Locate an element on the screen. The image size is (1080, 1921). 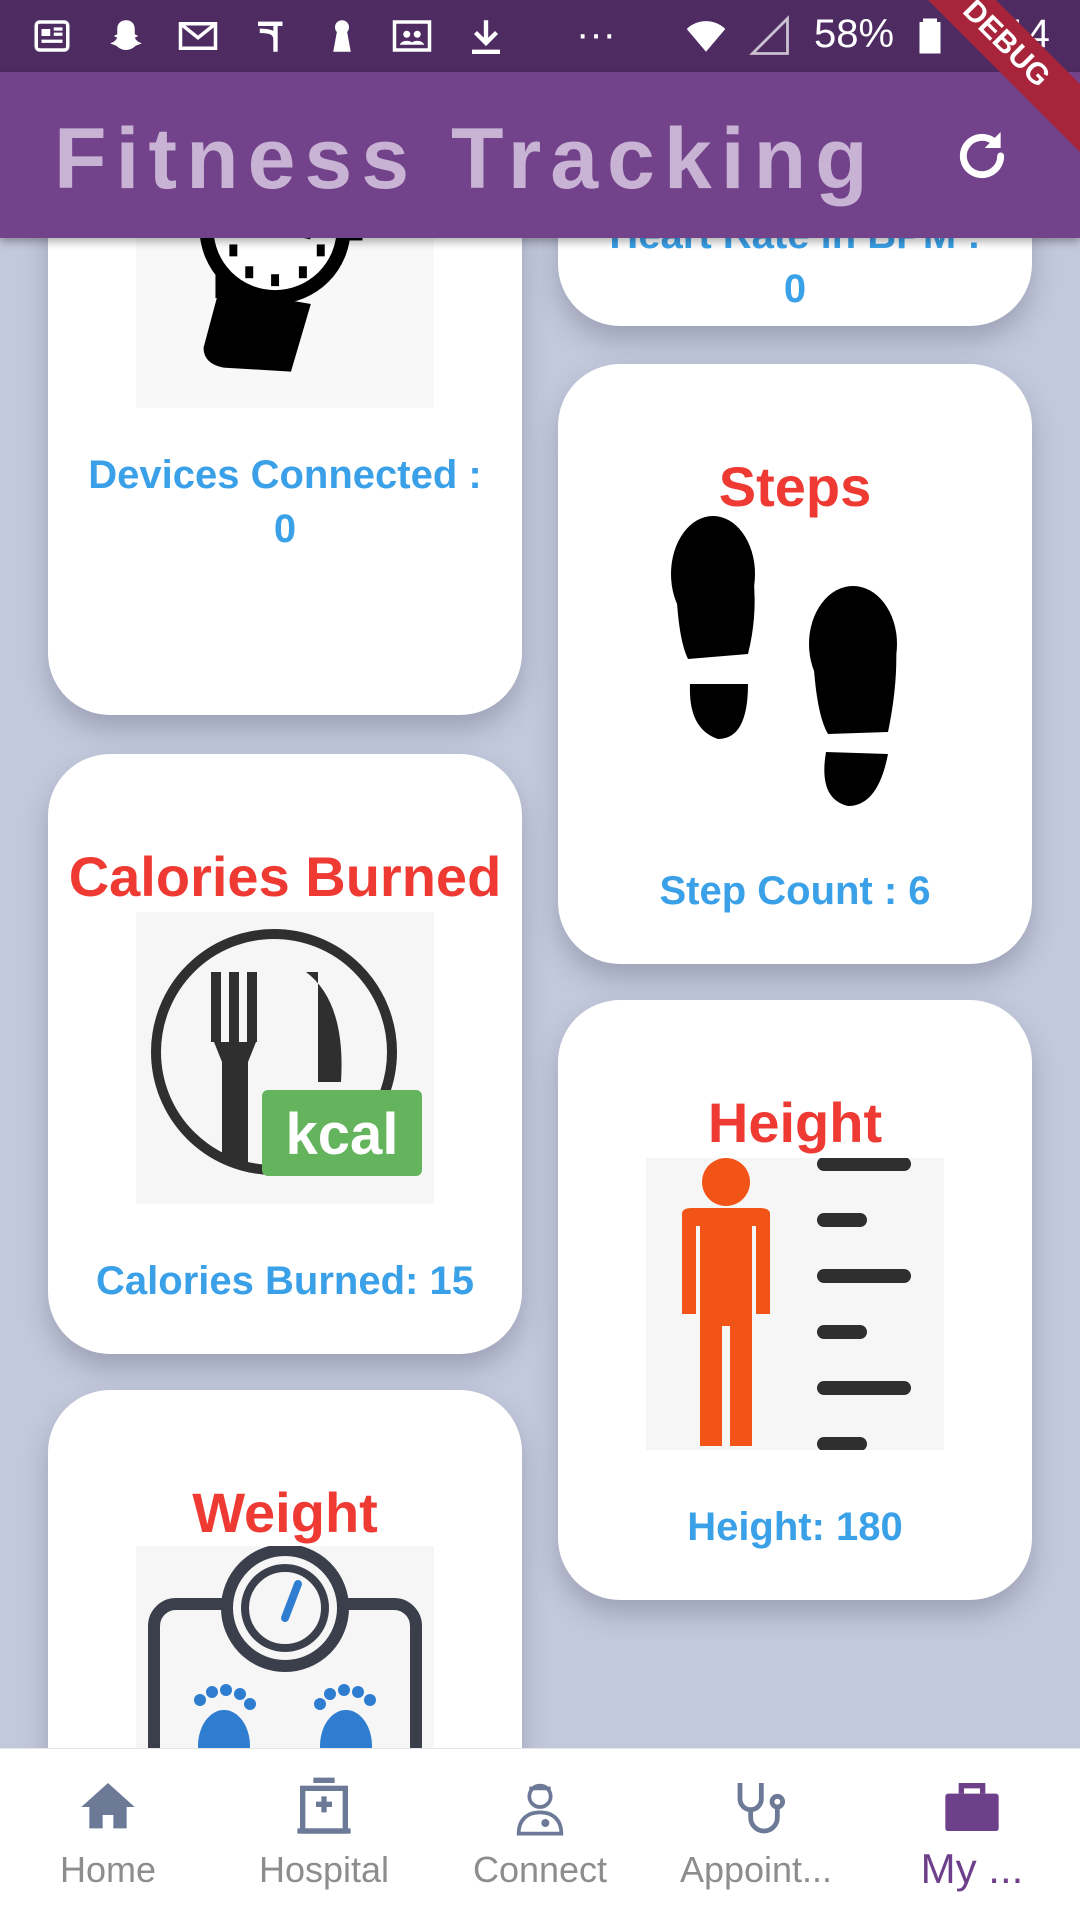
nav-item-connect: Connect is located at coordinates (540, 1835).